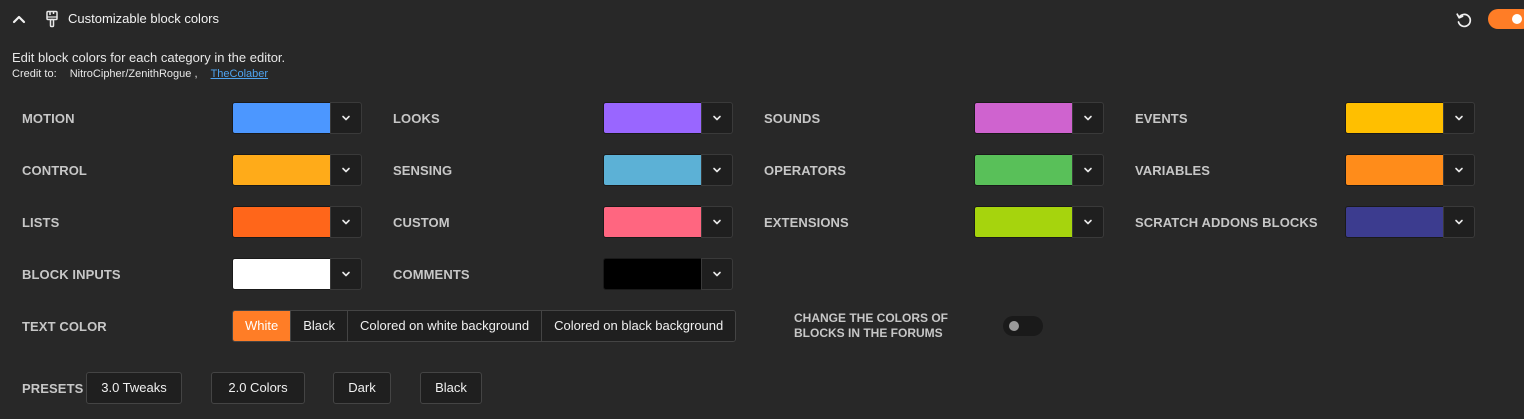 The image size is (1524, 419). What do you see at coordinates (262, 326) in the screenshot?
I see `text-color-option-white: White` at bounding box center [262, 326].